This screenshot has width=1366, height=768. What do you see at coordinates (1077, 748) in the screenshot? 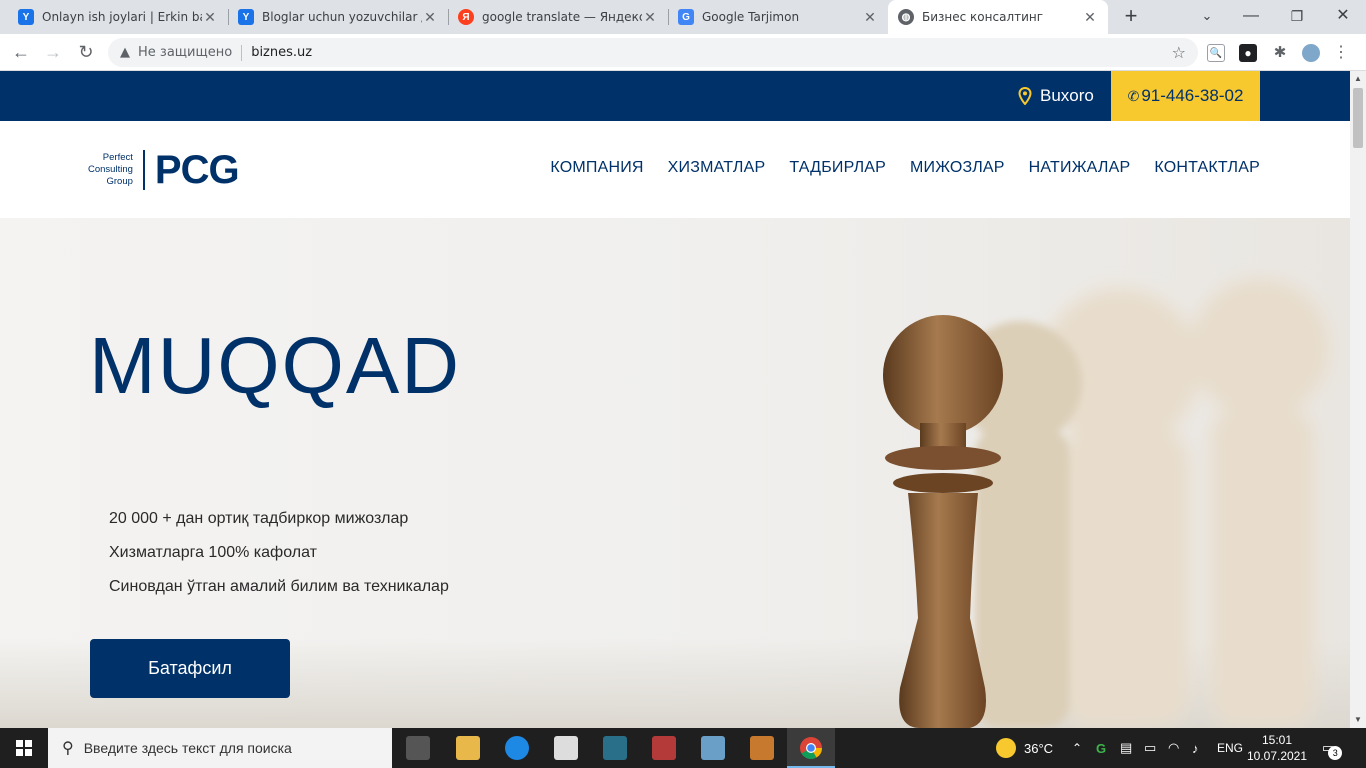
I see `show-hidden-icons: ⌃` at bounding box center [1077, 748].